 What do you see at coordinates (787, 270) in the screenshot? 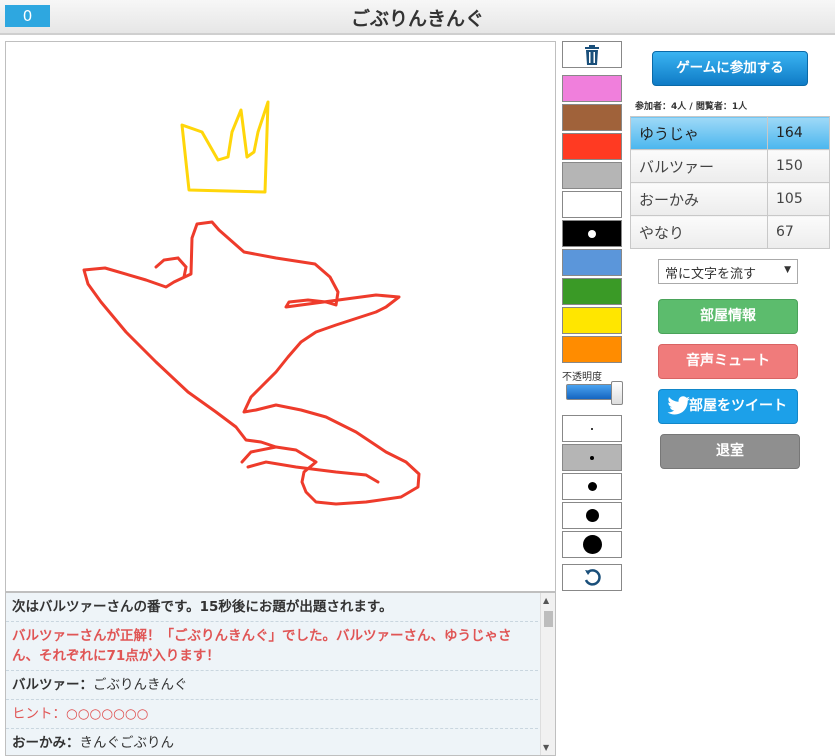
I see `dropdown-arrow-icon: ▼` at bounding box center [787, 270].